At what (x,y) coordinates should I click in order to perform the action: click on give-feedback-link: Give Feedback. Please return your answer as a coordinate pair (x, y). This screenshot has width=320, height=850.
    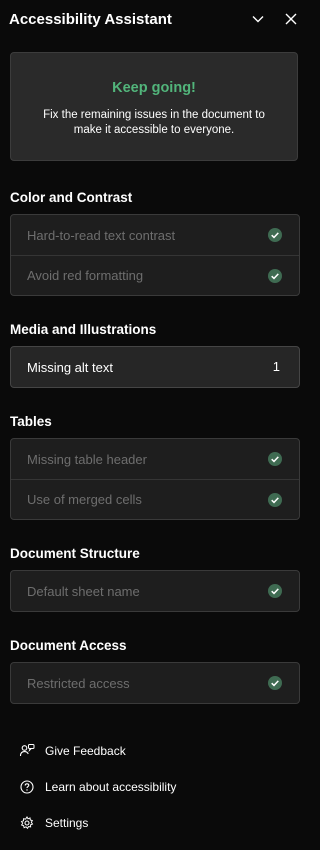
    Looking at the image, I should click on (72, 751).